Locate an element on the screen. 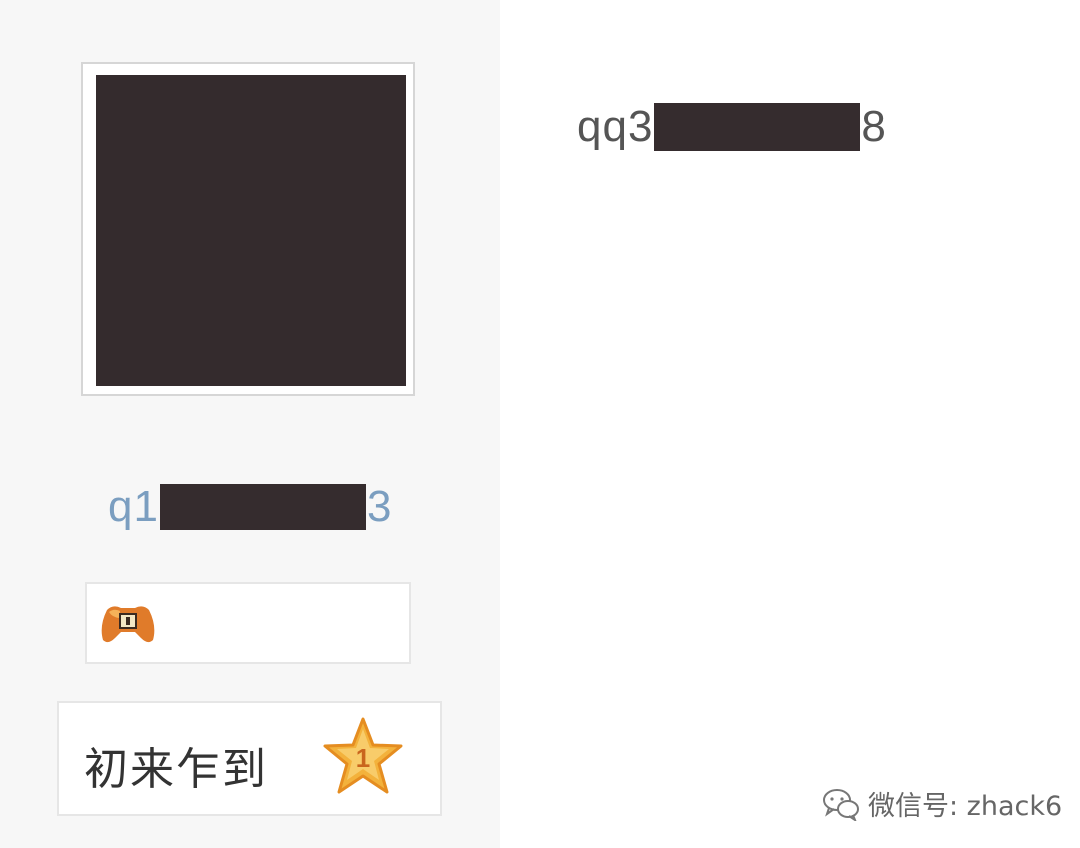 This screenshot has height=848, width=1080. avatar-frame is located at coordinates (248, 229).